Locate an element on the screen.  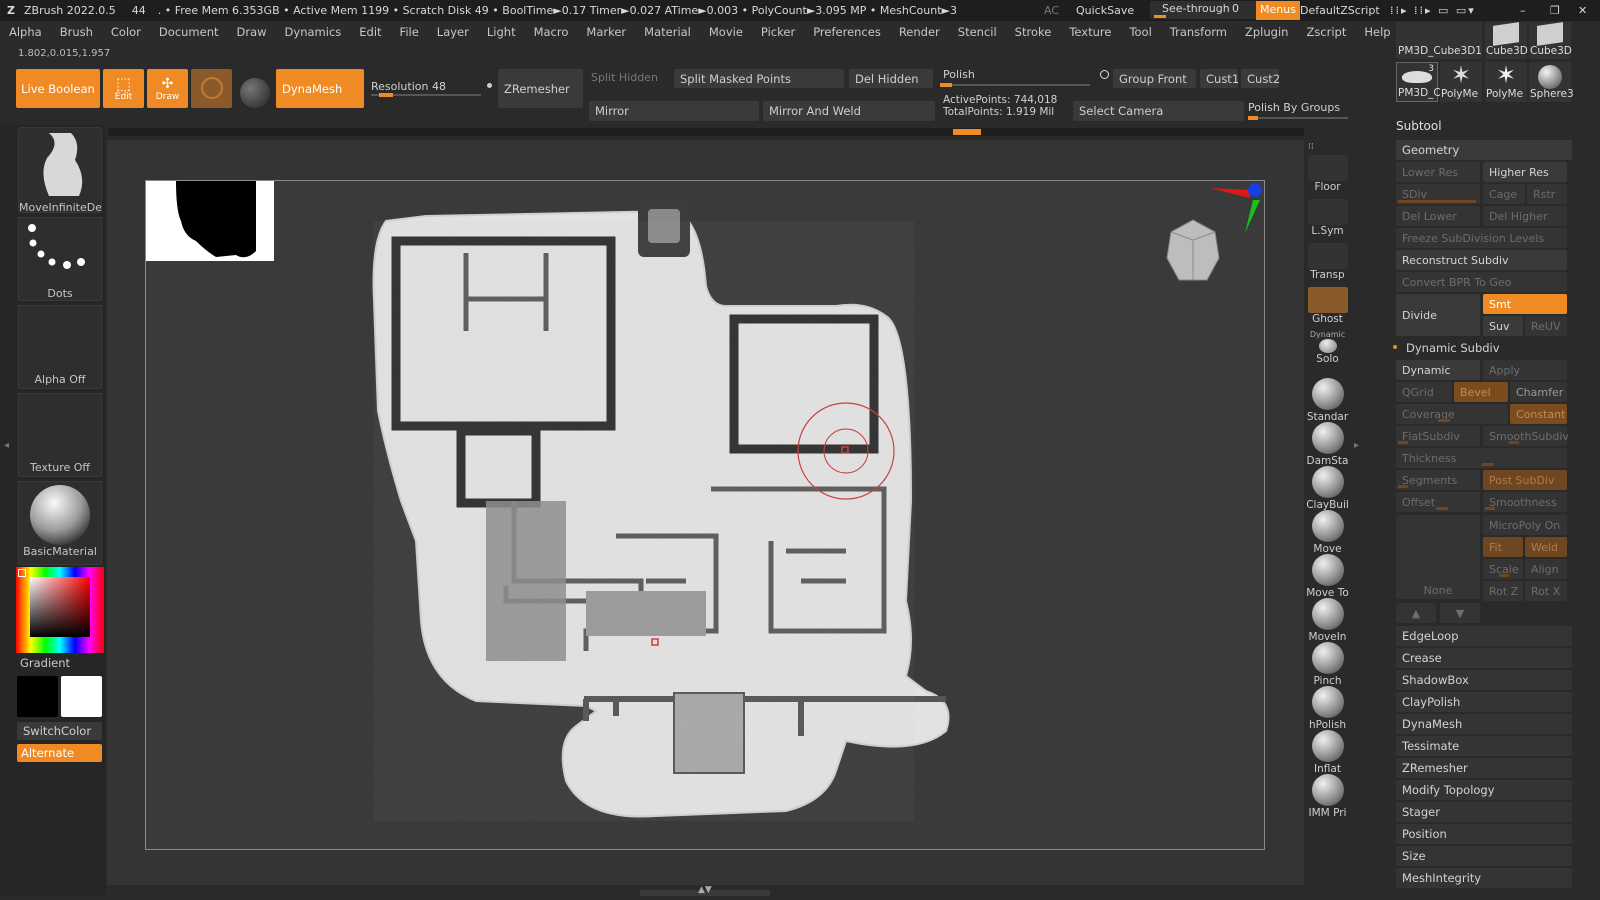
menu-draw: Draw is located at coordinates (252, 32).